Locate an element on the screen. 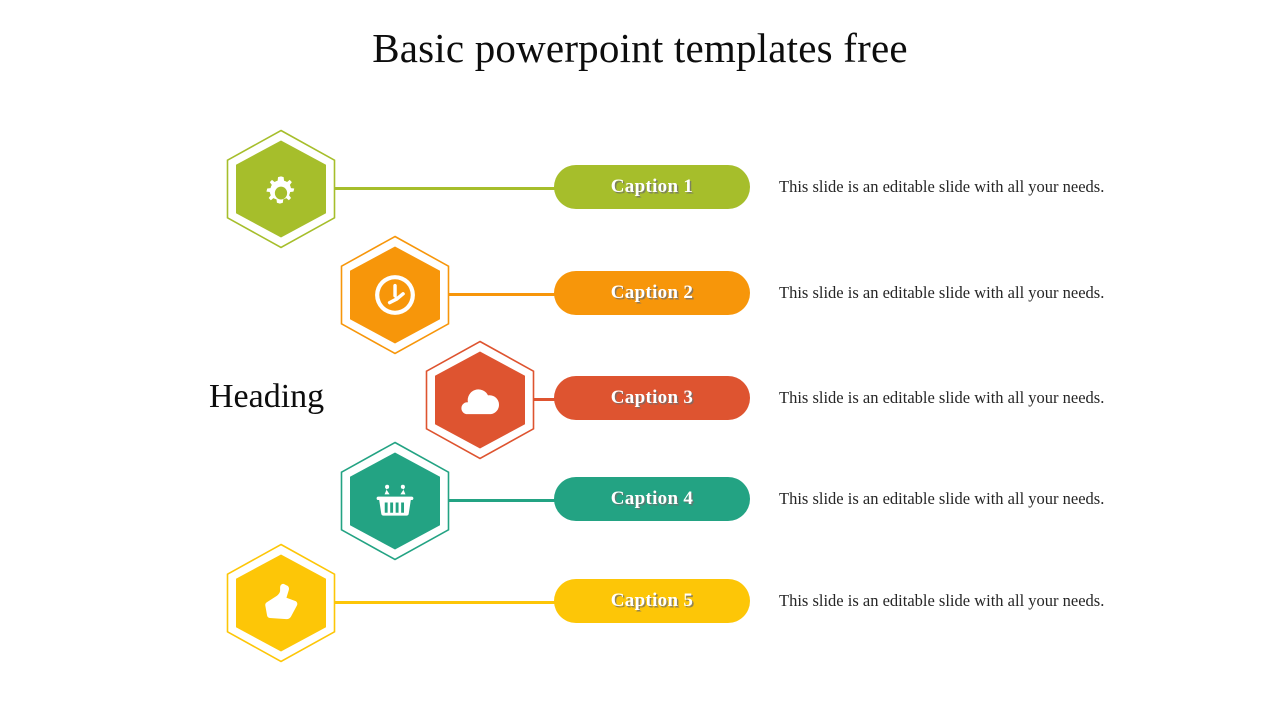 This screenshot has width=1280, height=720. caption-pill: Caption 3 is located at coordinates (652, 398).